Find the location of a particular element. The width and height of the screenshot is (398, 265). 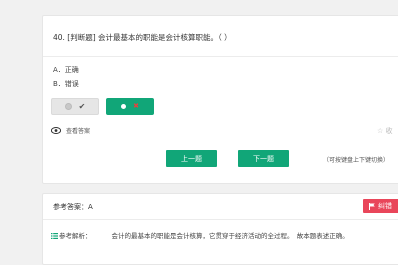

favorite-button: ☆ 收 is located at coordinates (385, 131).